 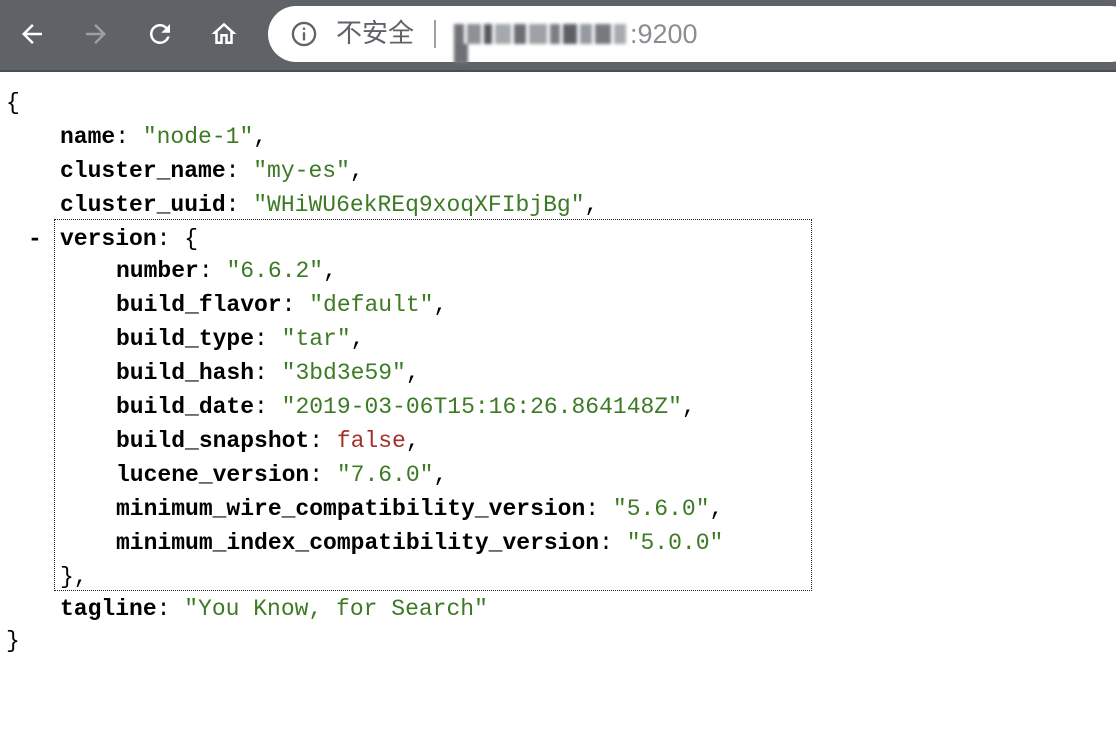 I want to click on json-field-build-type: build_type: "tar",, so click(x=240, y=339).